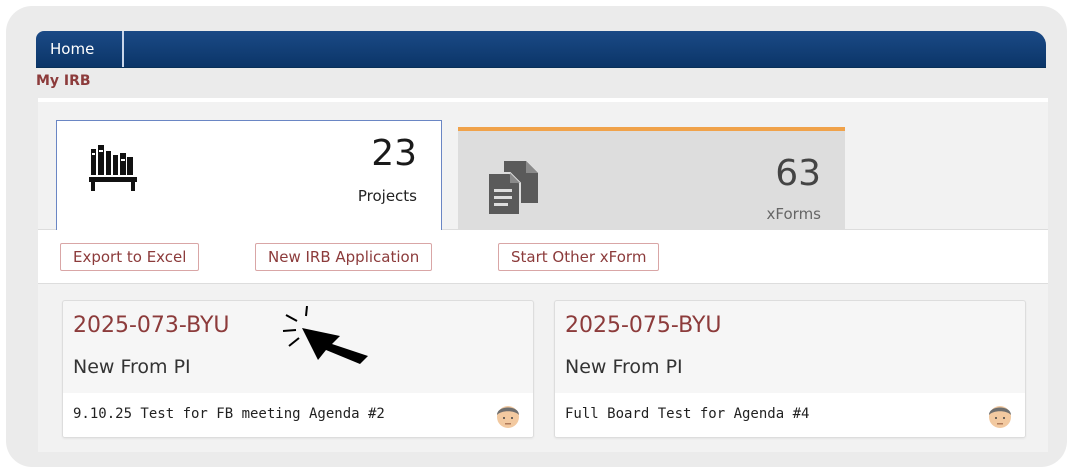 Image resolution: width=1073 pixels, height=473 pixels. Describe the element at coordinates (229, 414) in the screenshot. I see `project-description: 9.10.25 Test for FB meeting Agenda #2` at that location.